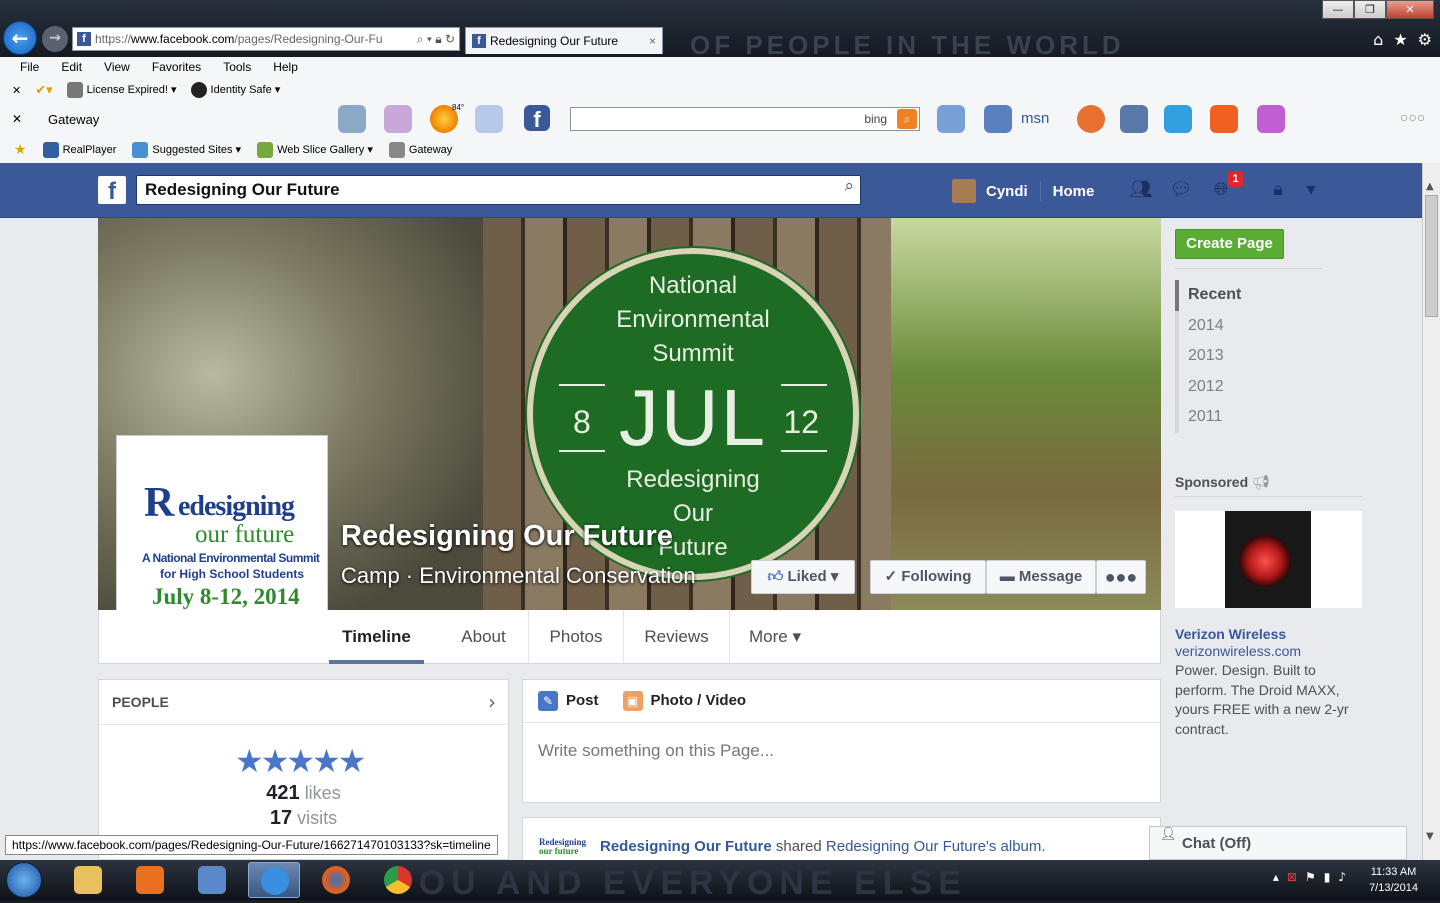  Describe the element at coordinates (1181, 190) in the screenshot. I see `messages-icon: 💬︎` at that location.